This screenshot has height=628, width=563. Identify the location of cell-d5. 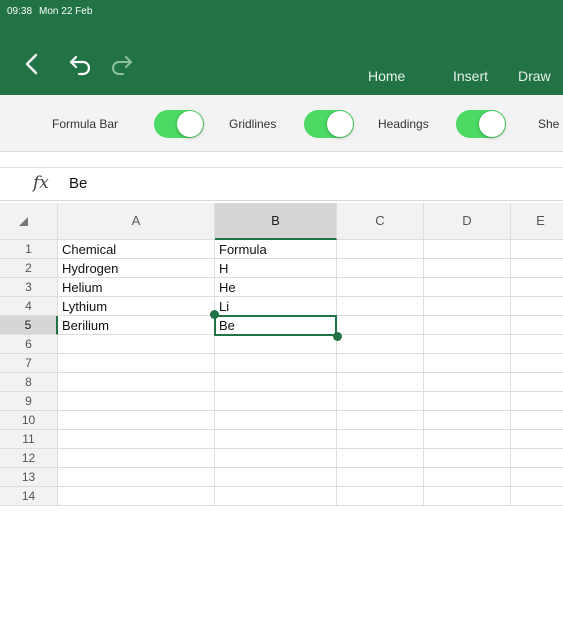
(467, 325).